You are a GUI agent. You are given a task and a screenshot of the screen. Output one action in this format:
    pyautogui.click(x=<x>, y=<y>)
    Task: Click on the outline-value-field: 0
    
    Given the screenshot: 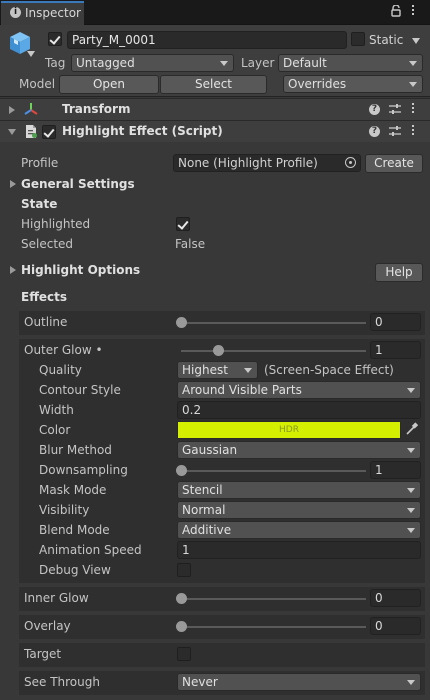 What is the action you would take?
    pyautogui.click(x=395, y=322)
    